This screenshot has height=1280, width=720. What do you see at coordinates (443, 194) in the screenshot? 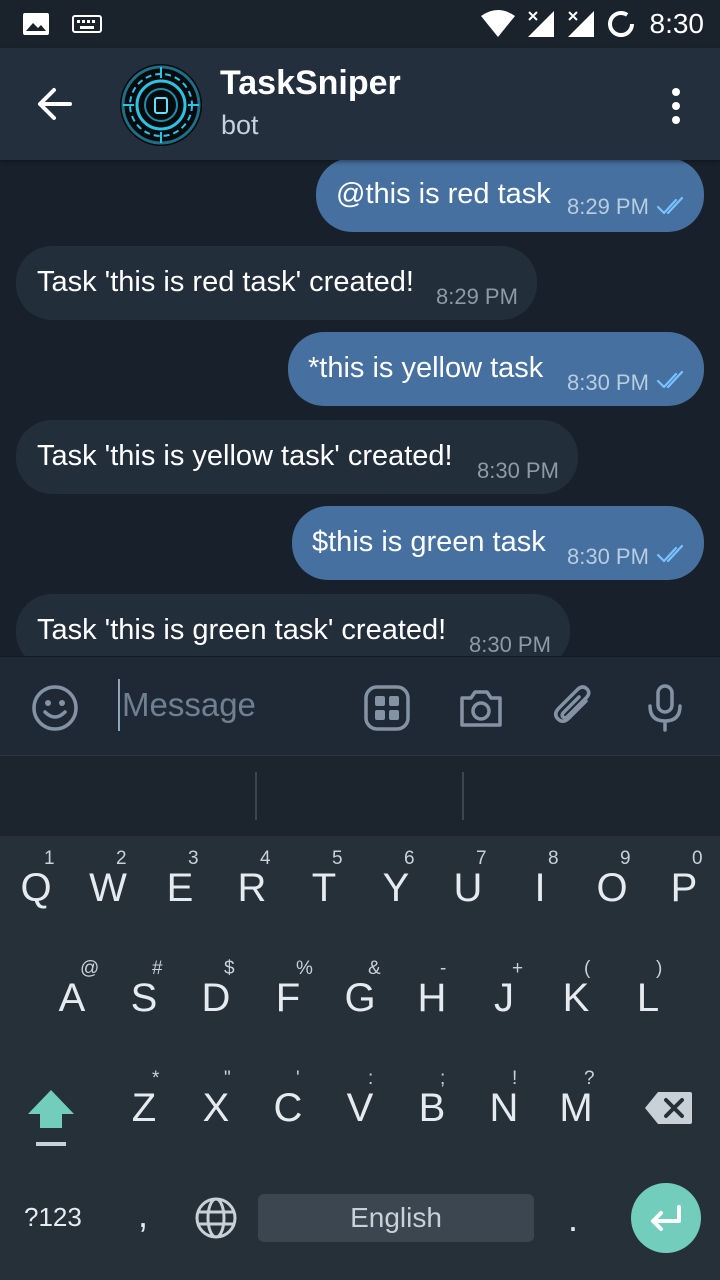
I see `message-text: @this is red task` at bounding box center [443, 194].